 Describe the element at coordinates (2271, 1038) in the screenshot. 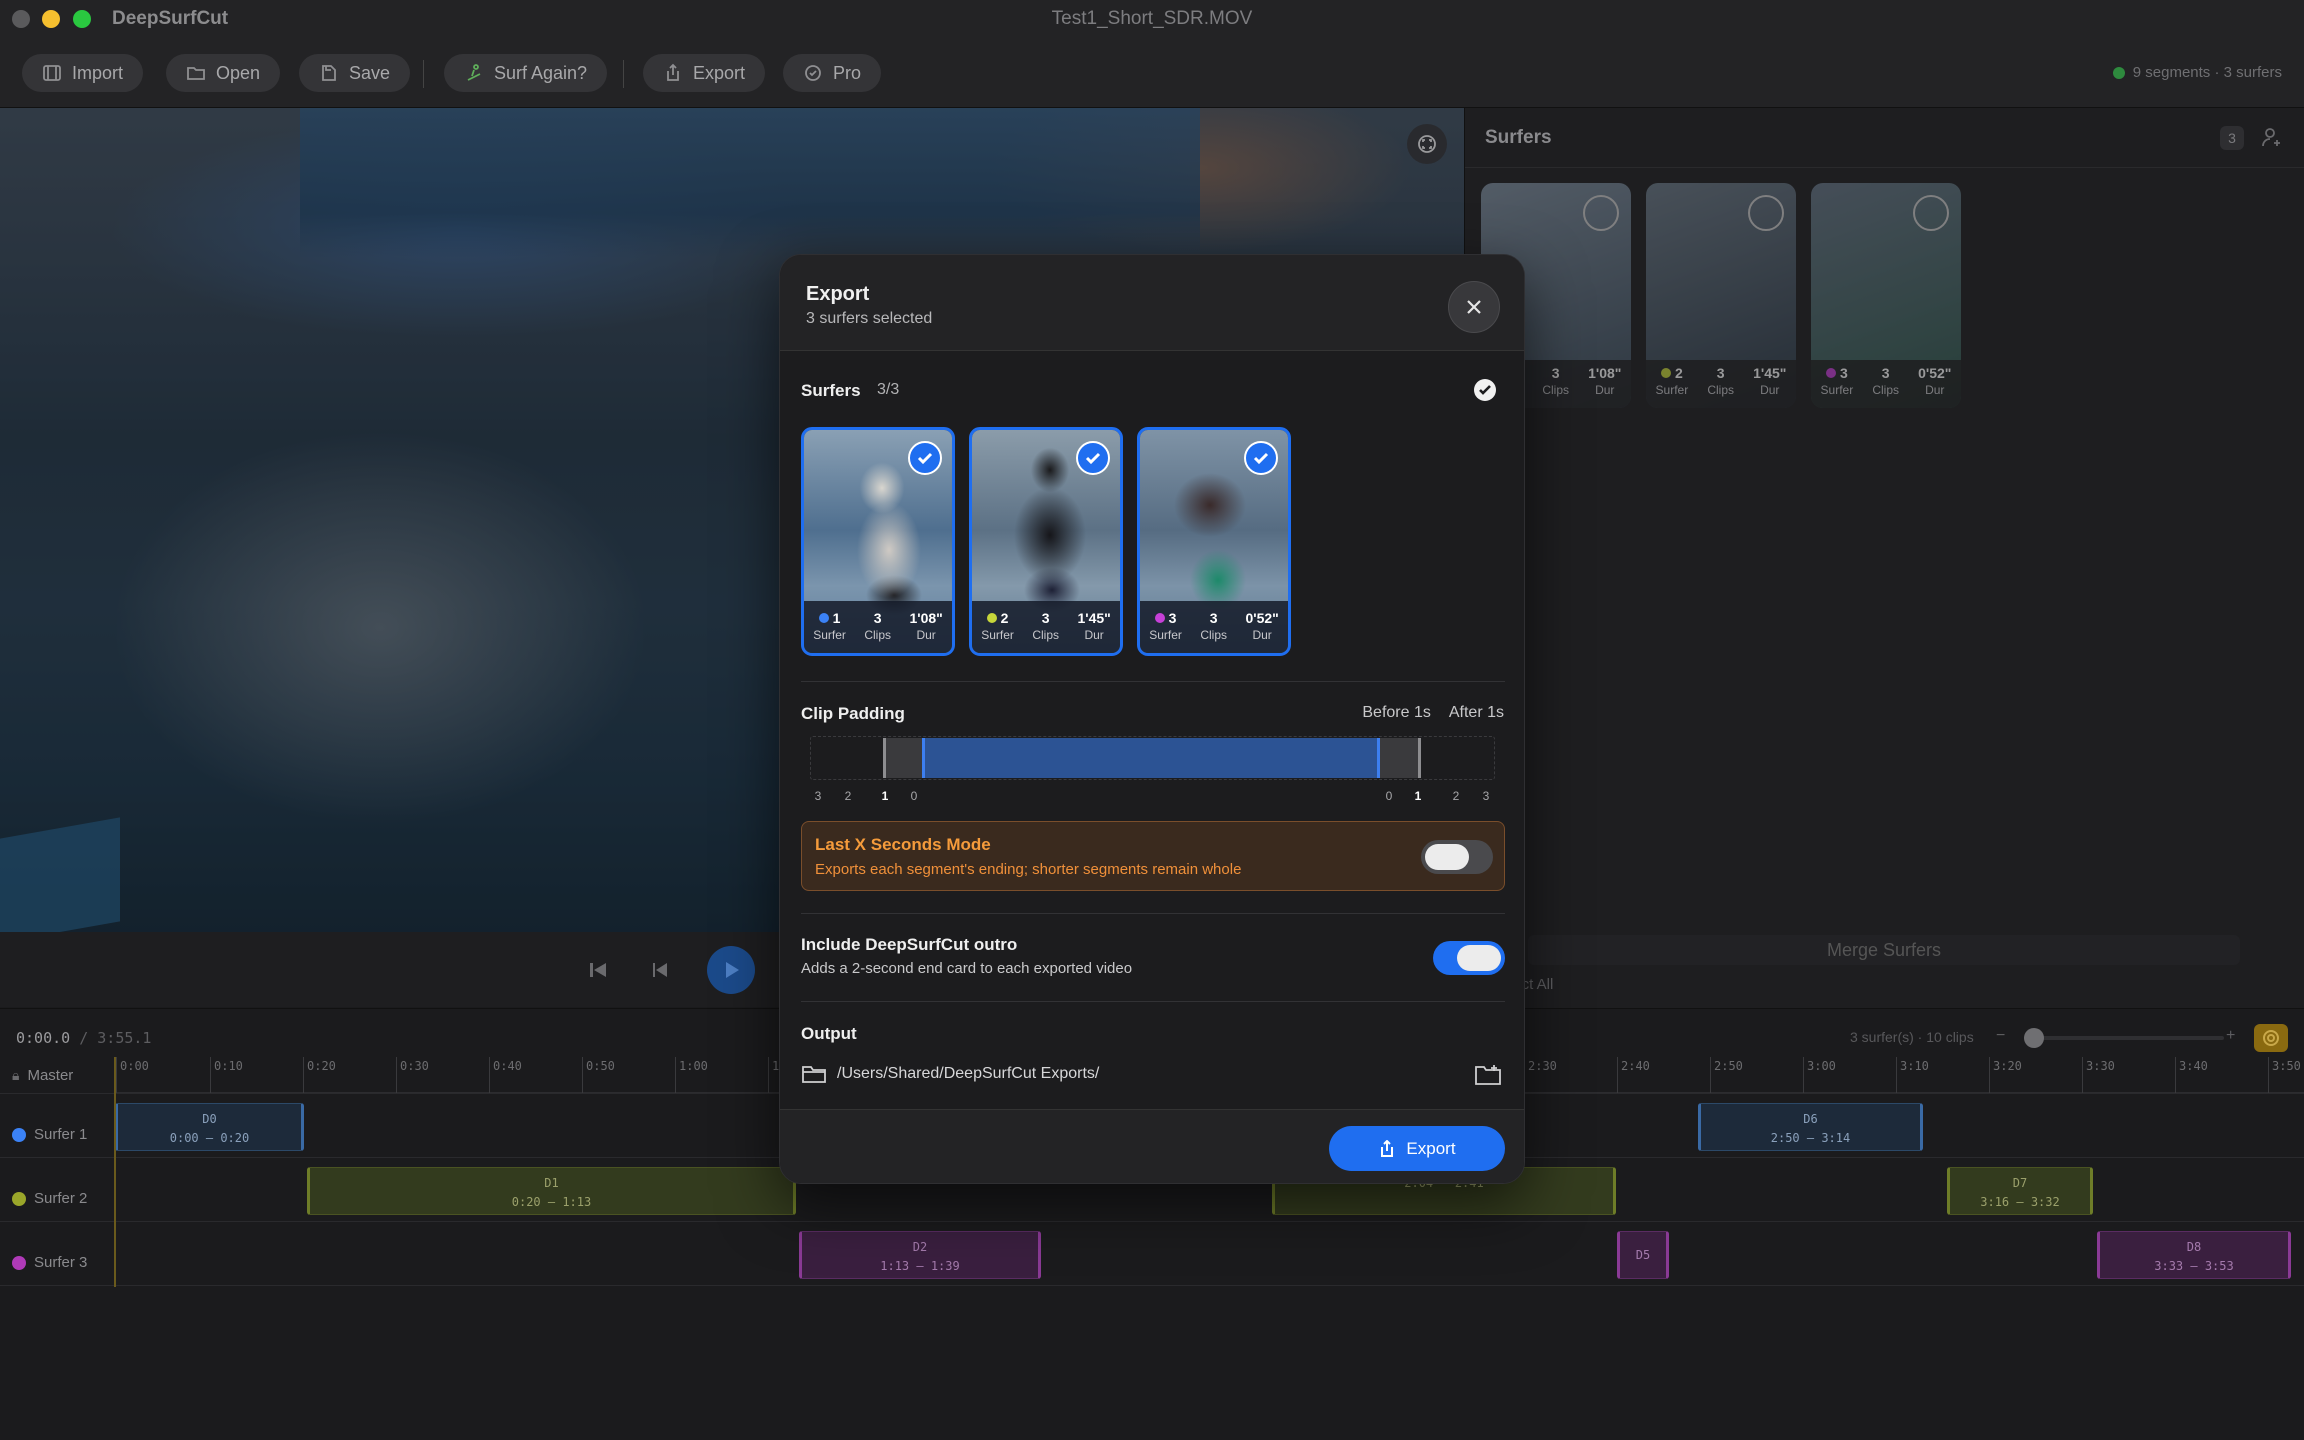

I see `timeline-settings-button` at that location.